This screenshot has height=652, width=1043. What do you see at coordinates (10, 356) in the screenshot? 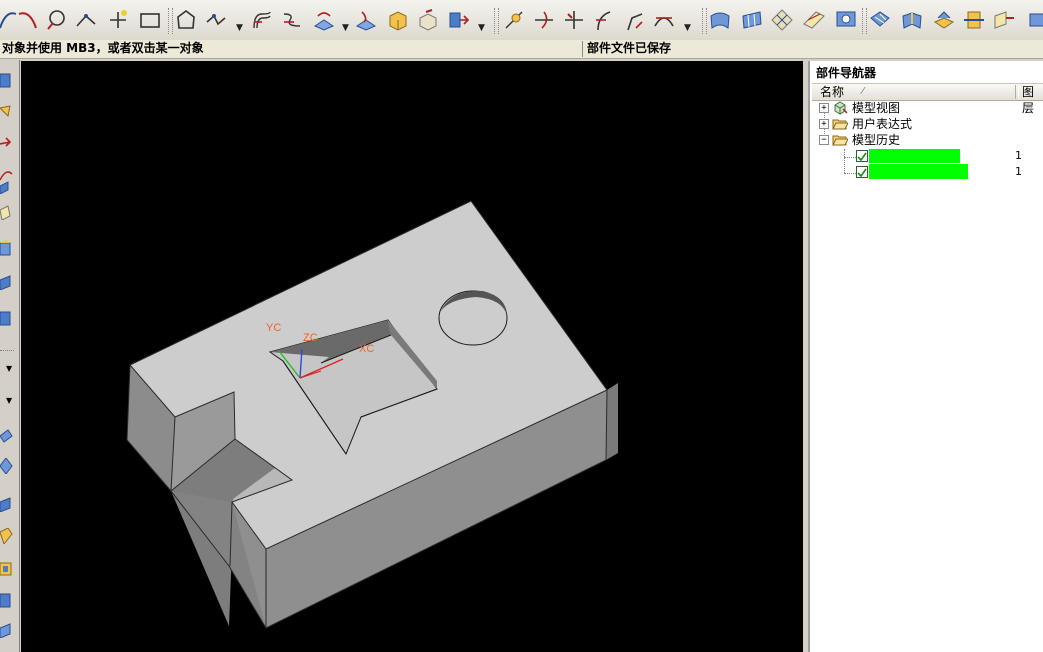
I see `resource-bar: ▼ ▼` at bounding box center [10, 356].